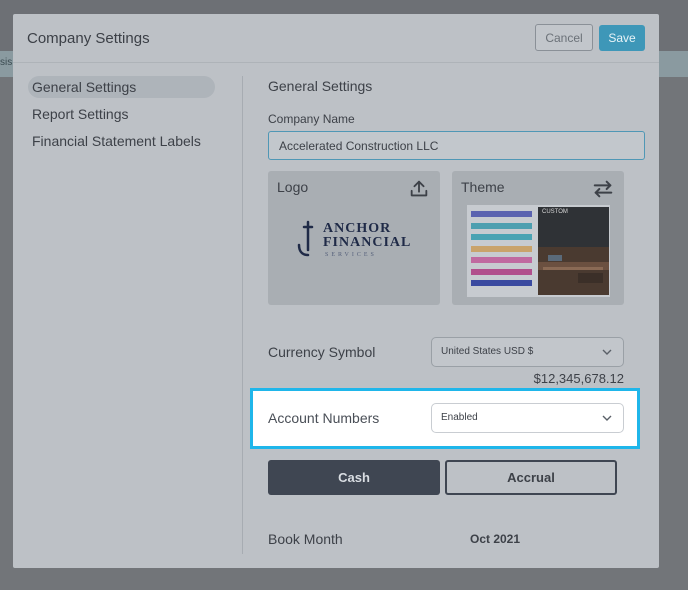 The image size is (688, 590). What do you see at coordinates (603, 189) in the screenshot?
I see `swap-arrows-icon` at bounding box center [603, 189].